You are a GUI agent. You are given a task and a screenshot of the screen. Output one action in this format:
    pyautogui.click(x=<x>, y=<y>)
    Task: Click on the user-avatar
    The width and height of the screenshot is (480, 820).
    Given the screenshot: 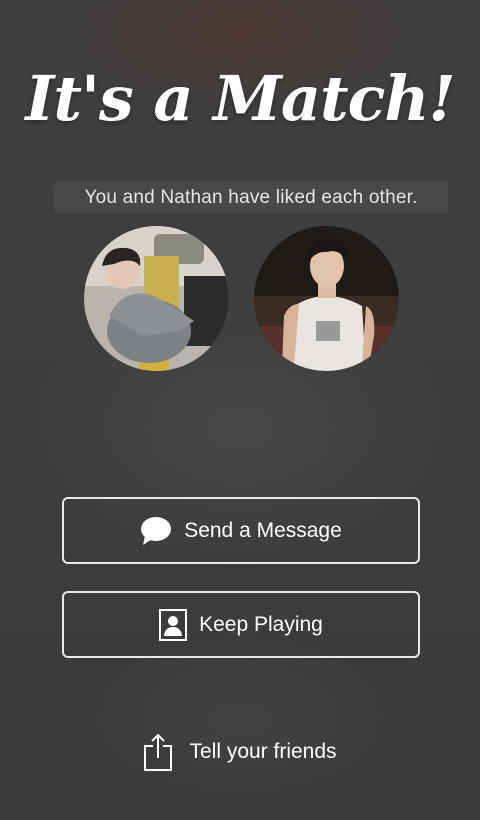 What is the action you would take?
    pyautogui.click(x=156, y=298)
    